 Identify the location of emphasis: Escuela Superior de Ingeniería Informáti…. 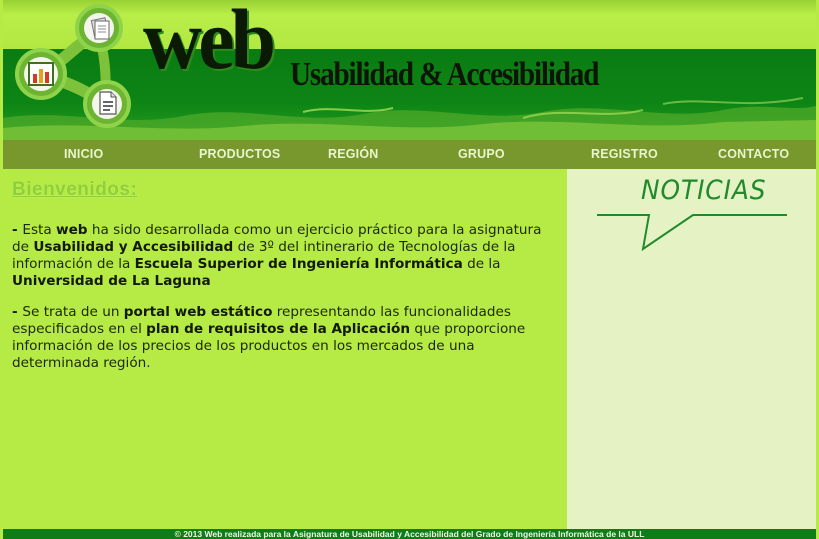
(298, 264).